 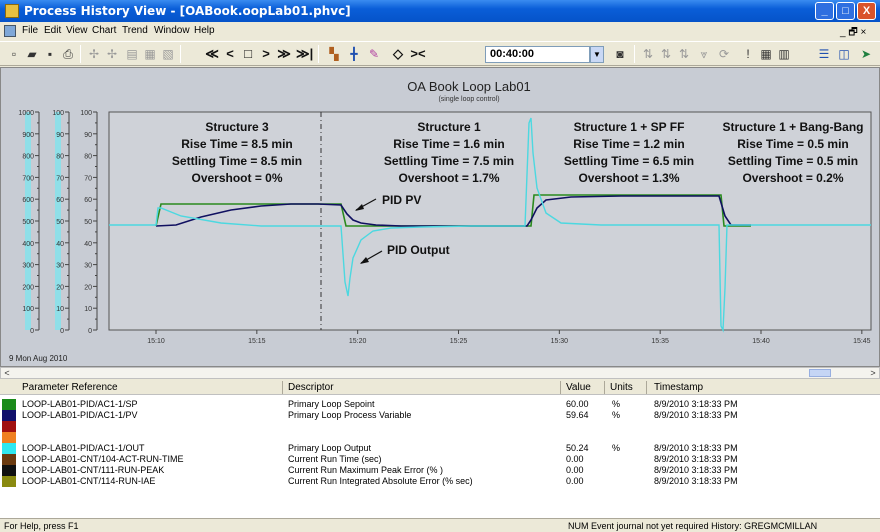 I want to click on menu-help: Help, so click(x=204, y=30).